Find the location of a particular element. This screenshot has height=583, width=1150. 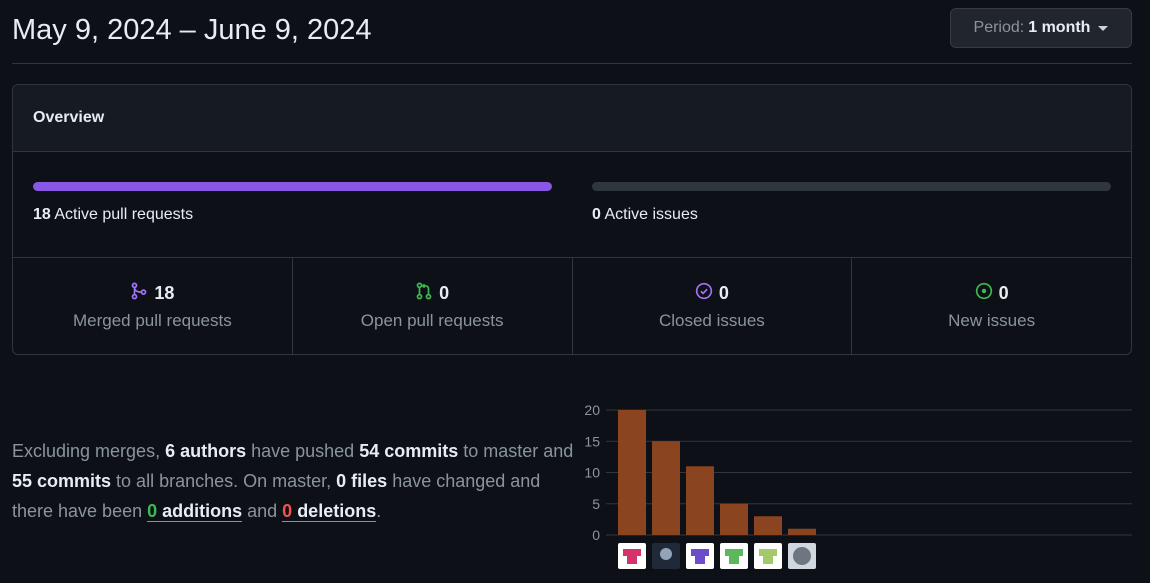

overview-title: Overview is located at coordinates (572, 118).